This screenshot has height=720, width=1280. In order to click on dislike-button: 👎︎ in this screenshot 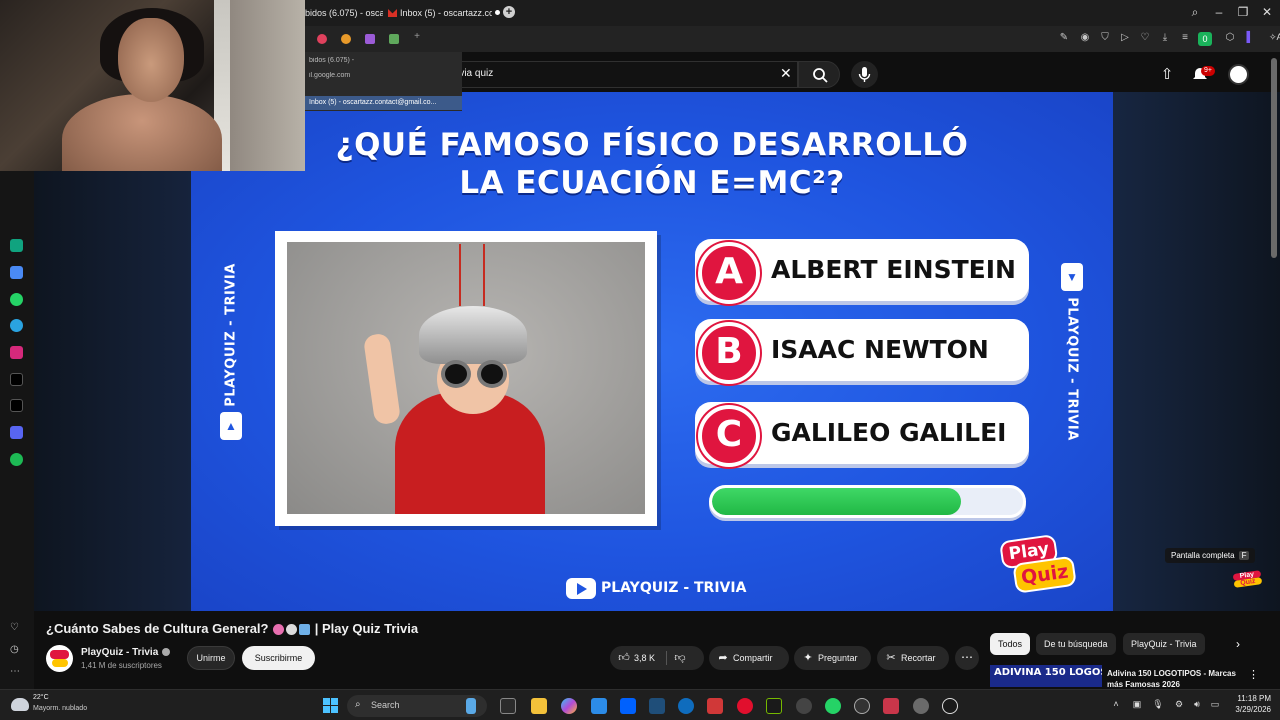, I will do `click(682, 658)`.